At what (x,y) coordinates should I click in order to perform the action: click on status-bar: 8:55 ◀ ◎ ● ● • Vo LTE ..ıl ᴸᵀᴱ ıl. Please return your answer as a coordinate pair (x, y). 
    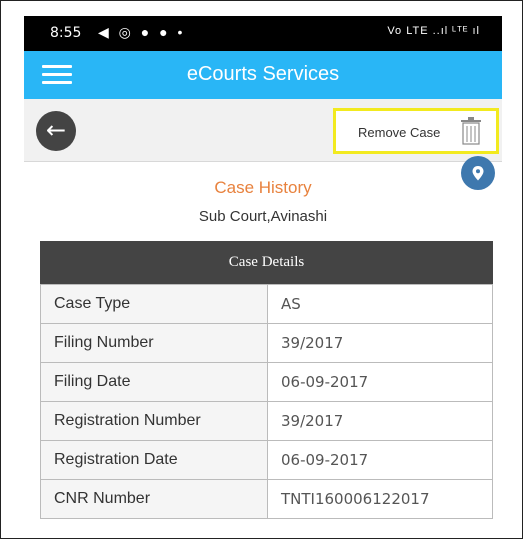
    Looking at the image, I should click on (263, 33).